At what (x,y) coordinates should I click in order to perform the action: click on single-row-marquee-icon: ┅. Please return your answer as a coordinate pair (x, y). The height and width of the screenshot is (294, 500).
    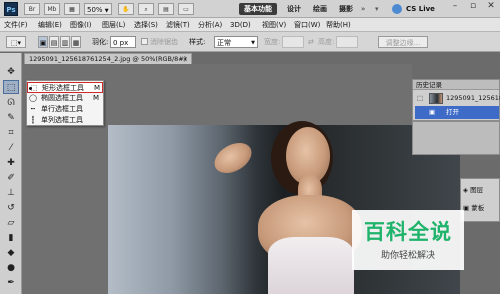
    Looking at the image, I should click on (33, 109).